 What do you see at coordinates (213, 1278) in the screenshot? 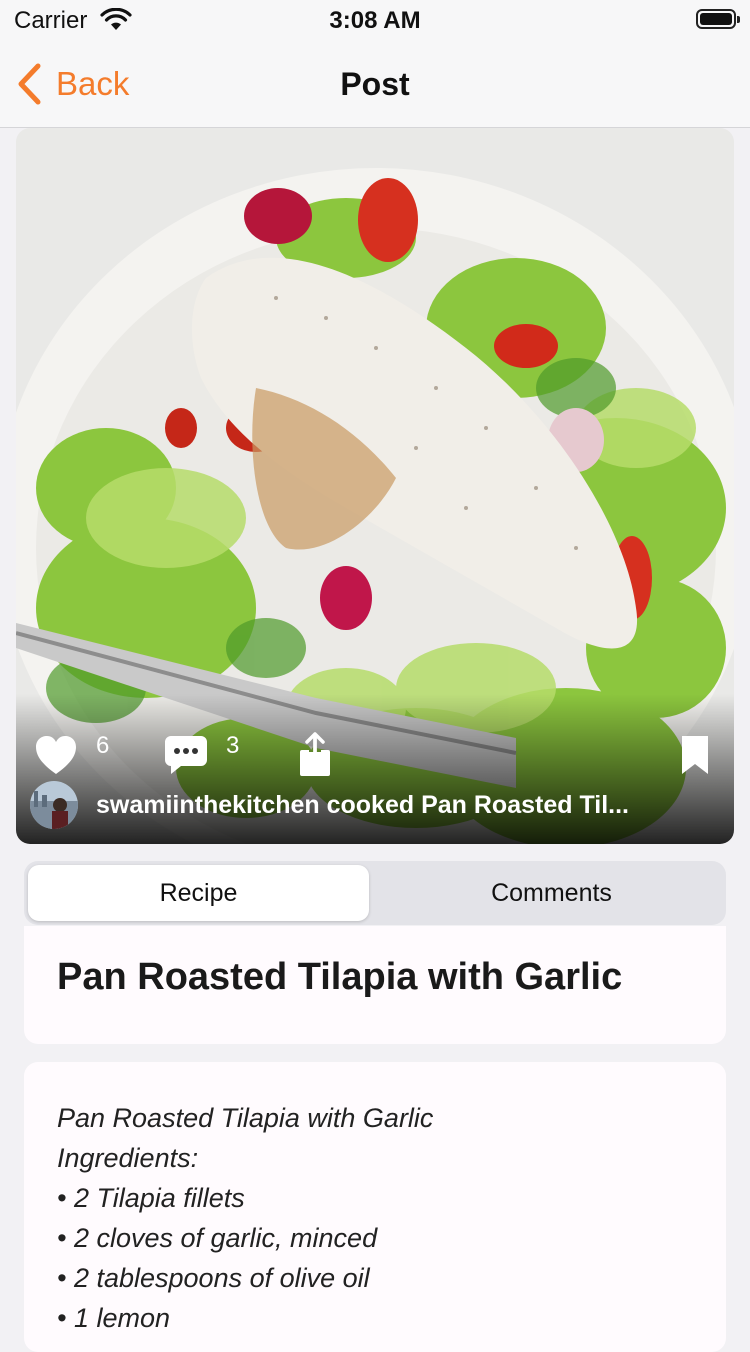
I see `recipe-line: • 2 tablespoons of olive oil` at bounding box center [213, 1278].